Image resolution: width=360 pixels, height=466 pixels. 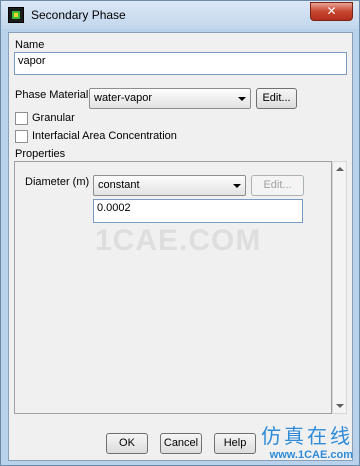 What do you see at coordinates (180, 15) in the screenshot?
I see `title-bar: Secondary Phase ✕` at bounding box center [180, 15].